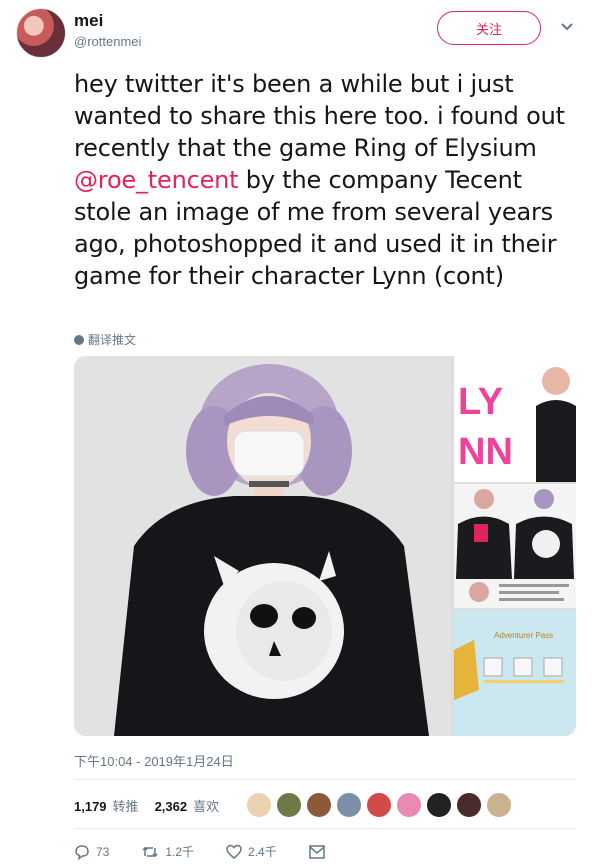  What do you see at coordinates (88, 21) in the screenshot?
I see `author-name: mei` at bounding box center [88, 21].